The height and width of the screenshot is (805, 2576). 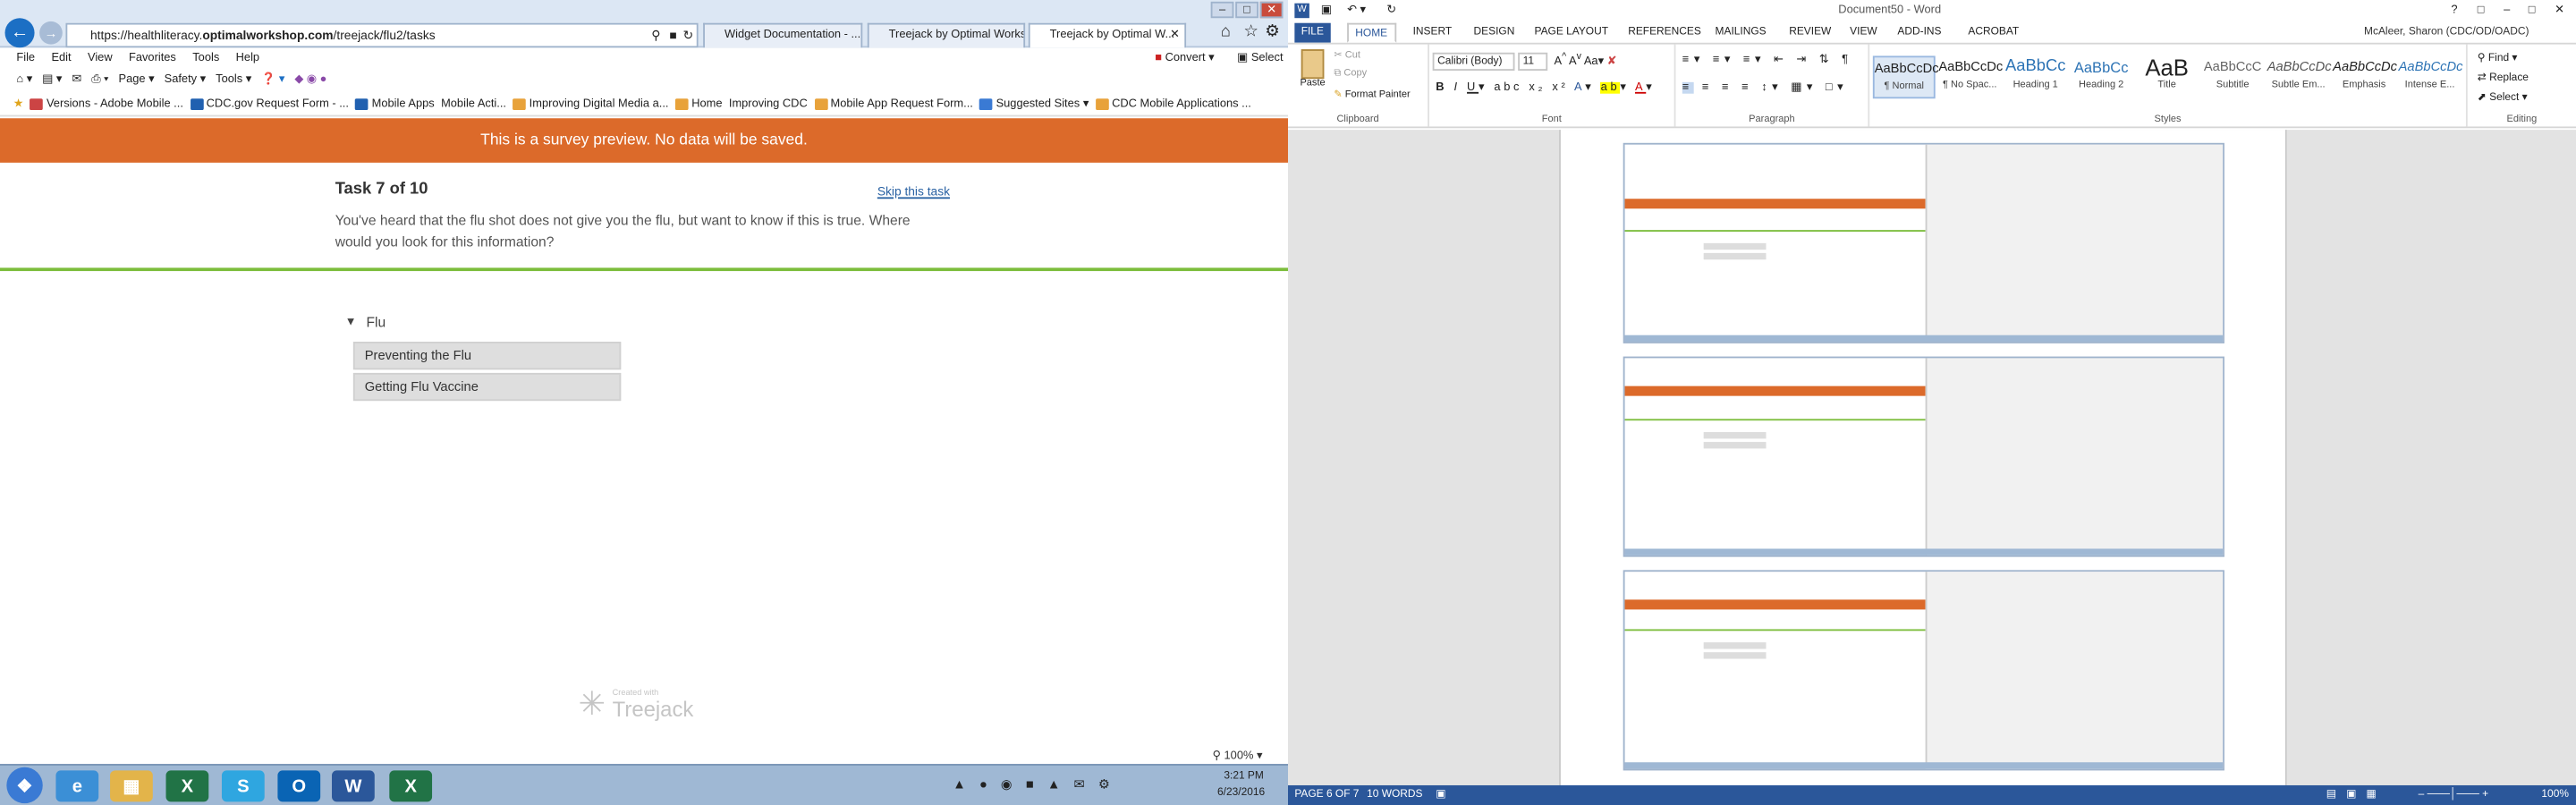 What do you see at coordinates (1740, 33) in the screenshot?
I see `tab-mailings: MAILINGS` at bounding box center [1740, 33].